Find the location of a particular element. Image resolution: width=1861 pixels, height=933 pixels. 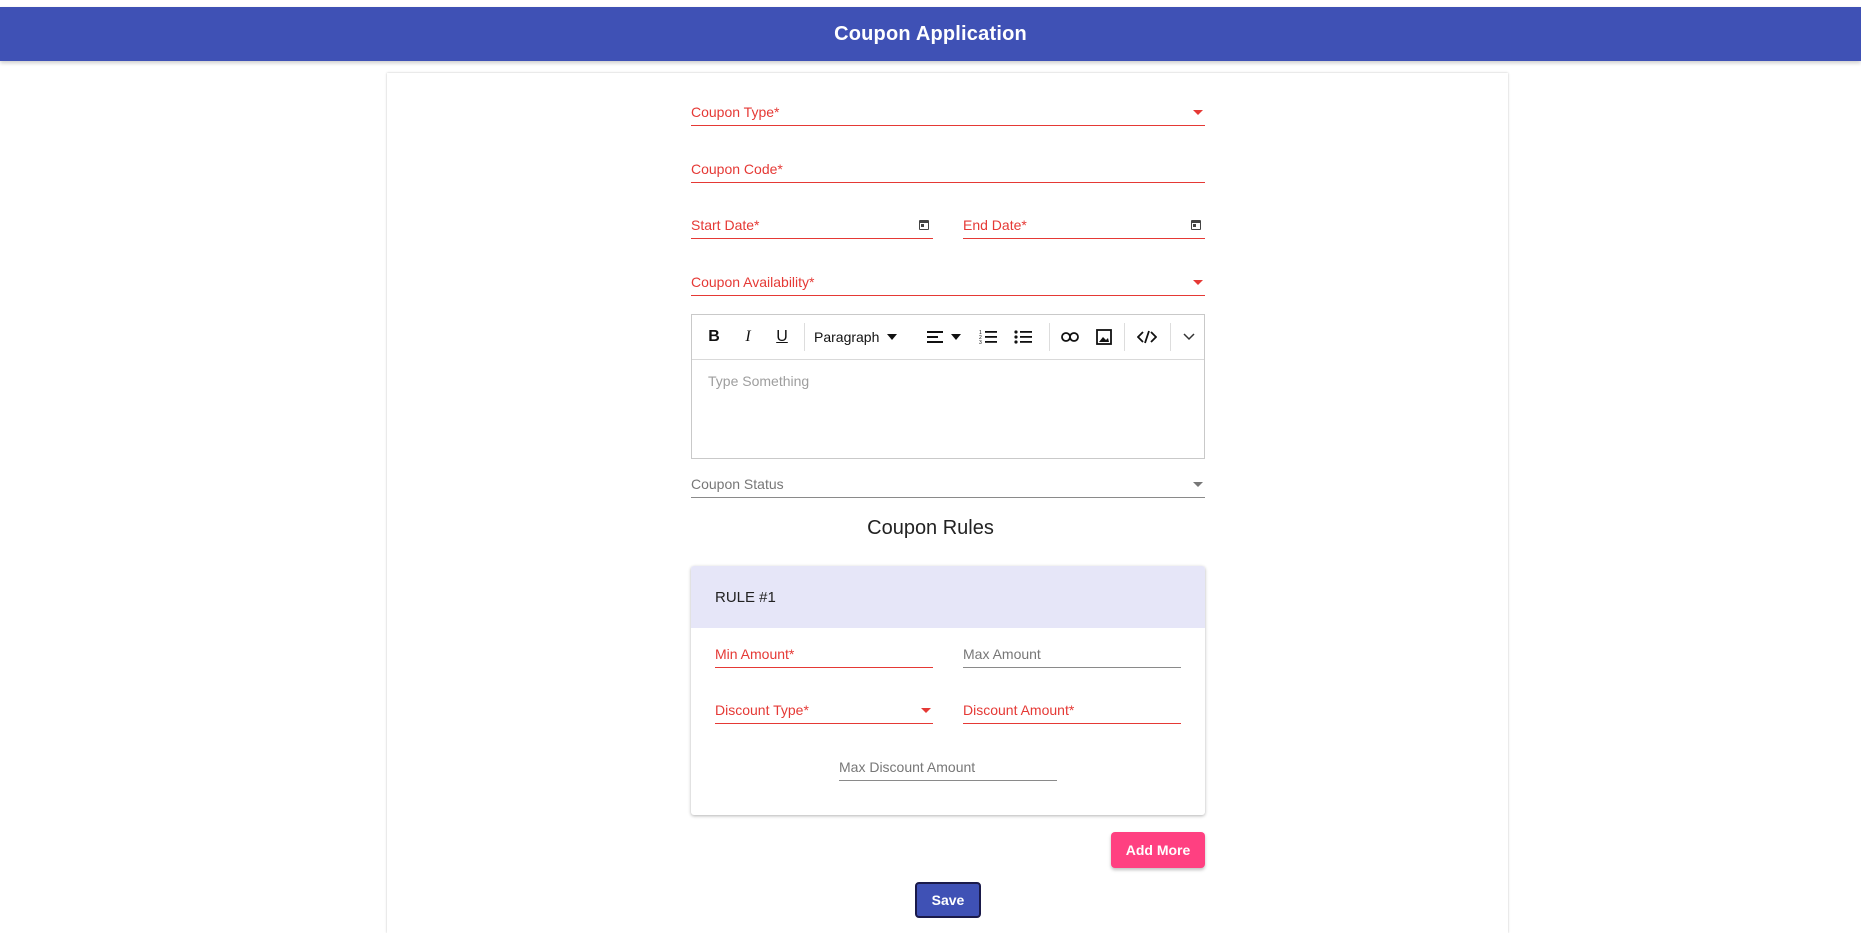

align-dropdown is located at coordinates (944, 337).